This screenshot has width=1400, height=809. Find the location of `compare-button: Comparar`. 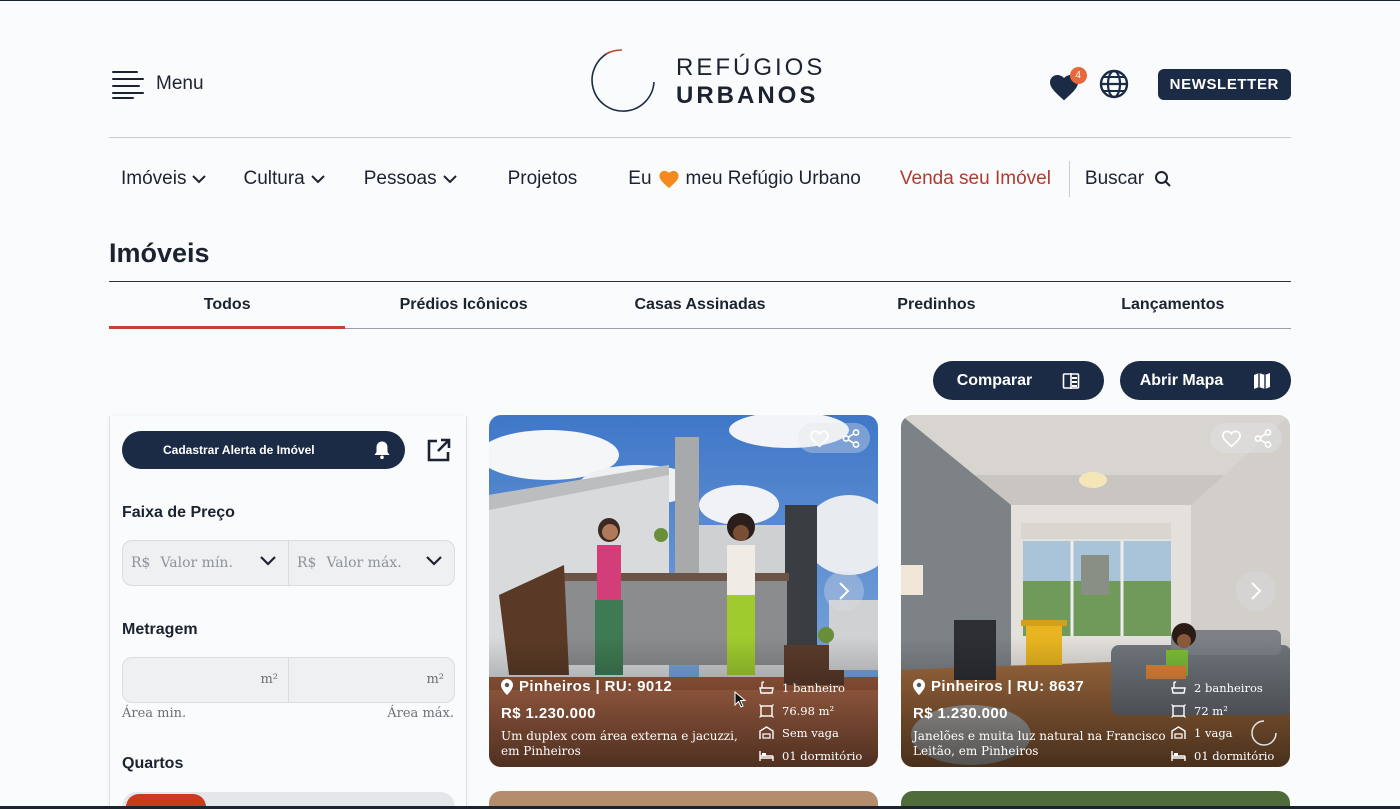

compare-button: Comparar is located at coordinates (1018, 380).